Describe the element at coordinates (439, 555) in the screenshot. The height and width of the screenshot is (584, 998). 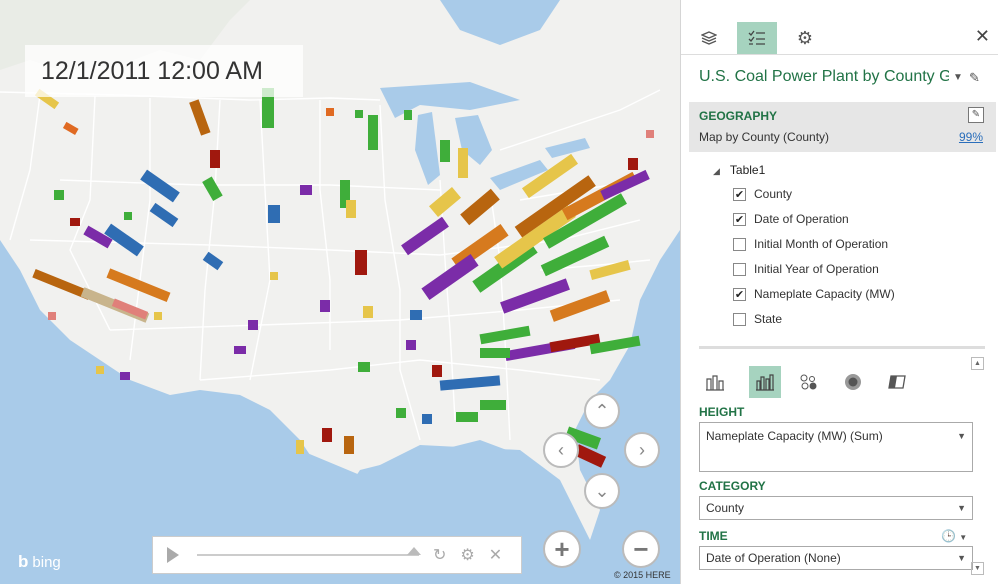
I see `refresh-icon: ↻` at that location.